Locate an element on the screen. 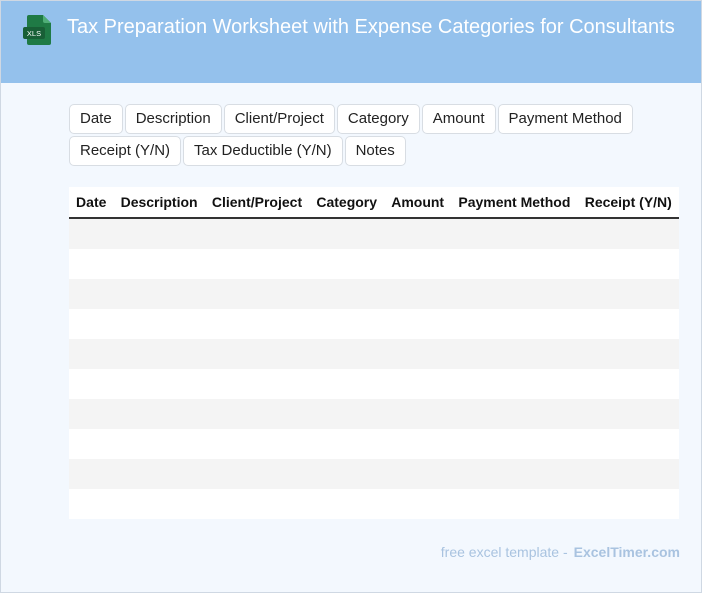 This screenshot has height=593, width=702. column-chip: Notes is located at coordinates (375, 151).